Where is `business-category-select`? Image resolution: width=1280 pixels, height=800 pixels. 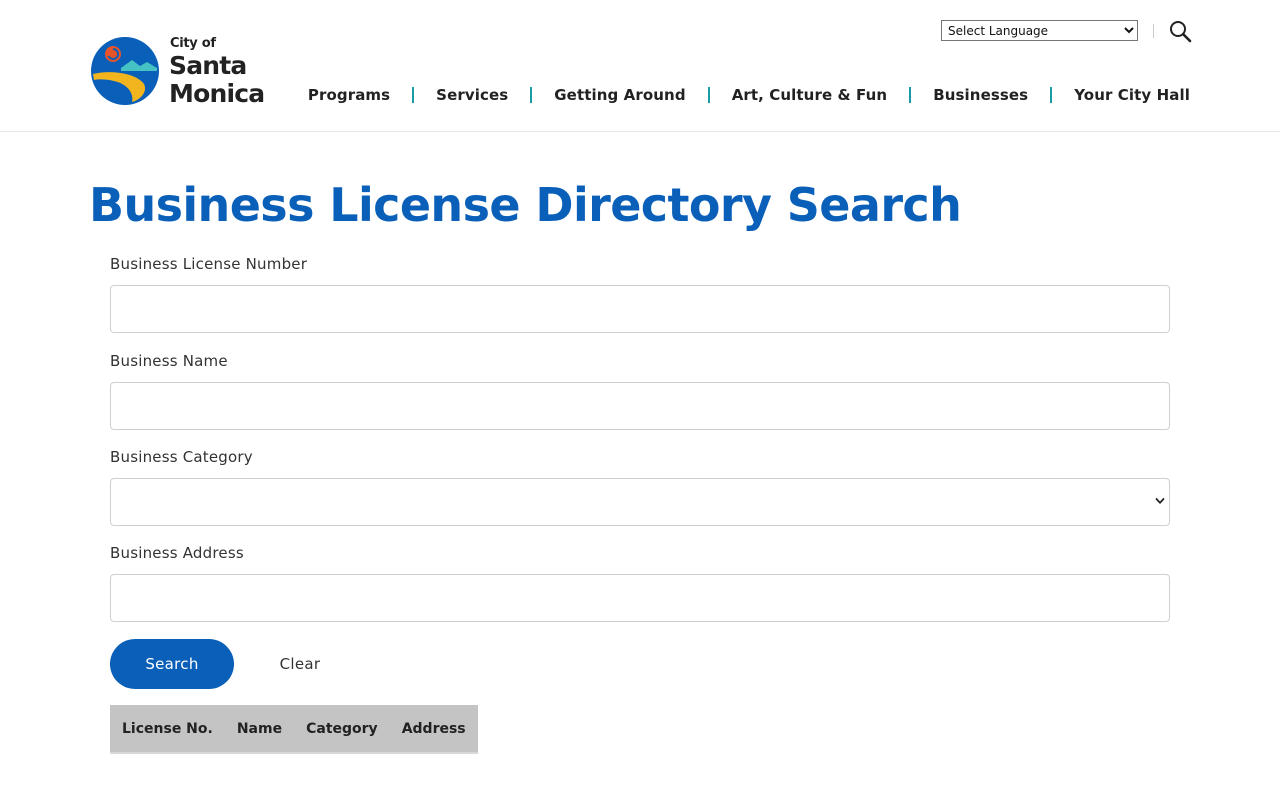
business-category-select is located at coordinates (640, 502).